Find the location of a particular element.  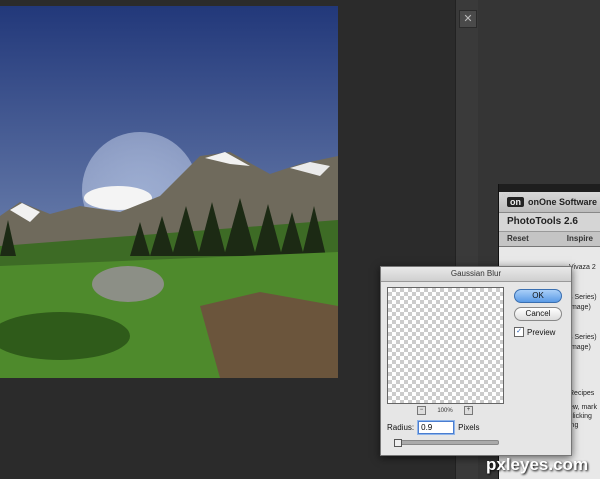

inspire-button: Inspire is located at coordinates (580, 239).